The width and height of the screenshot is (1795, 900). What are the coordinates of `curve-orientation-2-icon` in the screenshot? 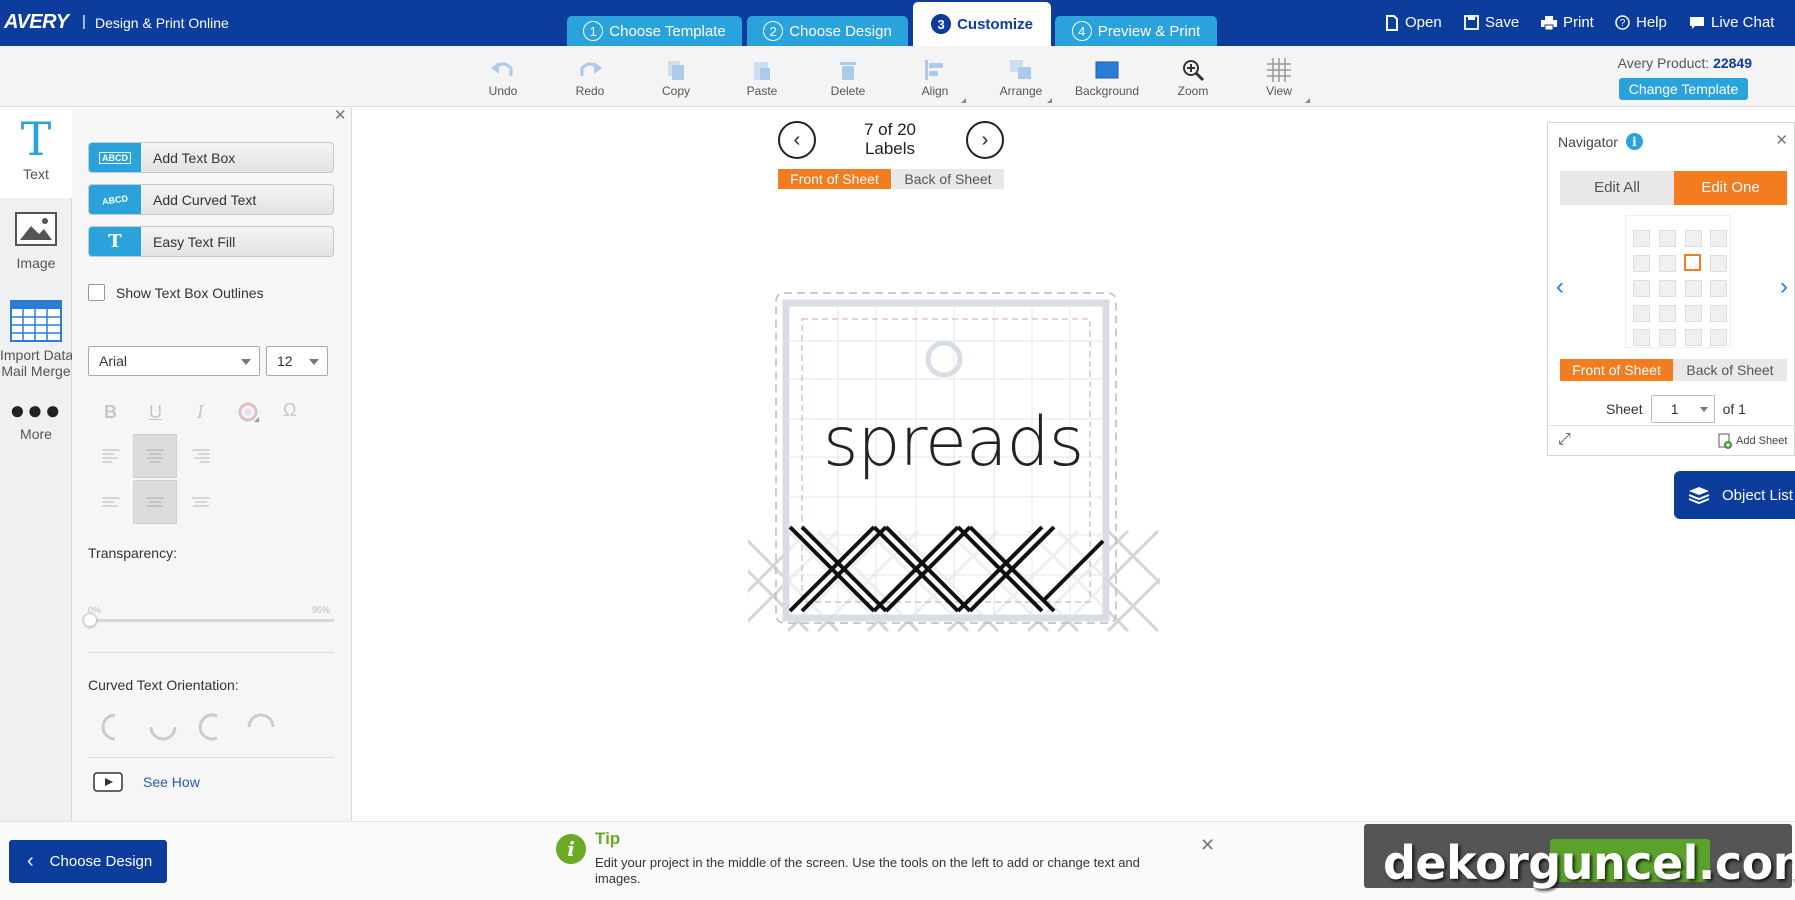 It's located at (163, 729).